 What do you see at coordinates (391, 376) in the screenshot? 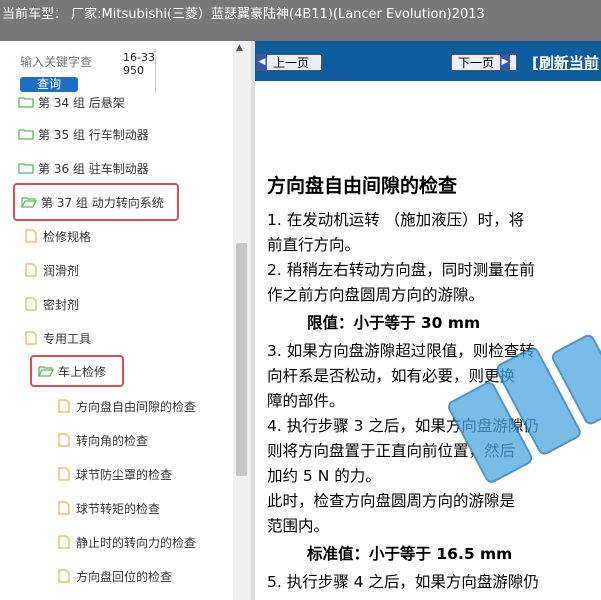
I see `doc-line: 向杆系是否松动，如有必要，则更换` at bounding box center [391, 376].